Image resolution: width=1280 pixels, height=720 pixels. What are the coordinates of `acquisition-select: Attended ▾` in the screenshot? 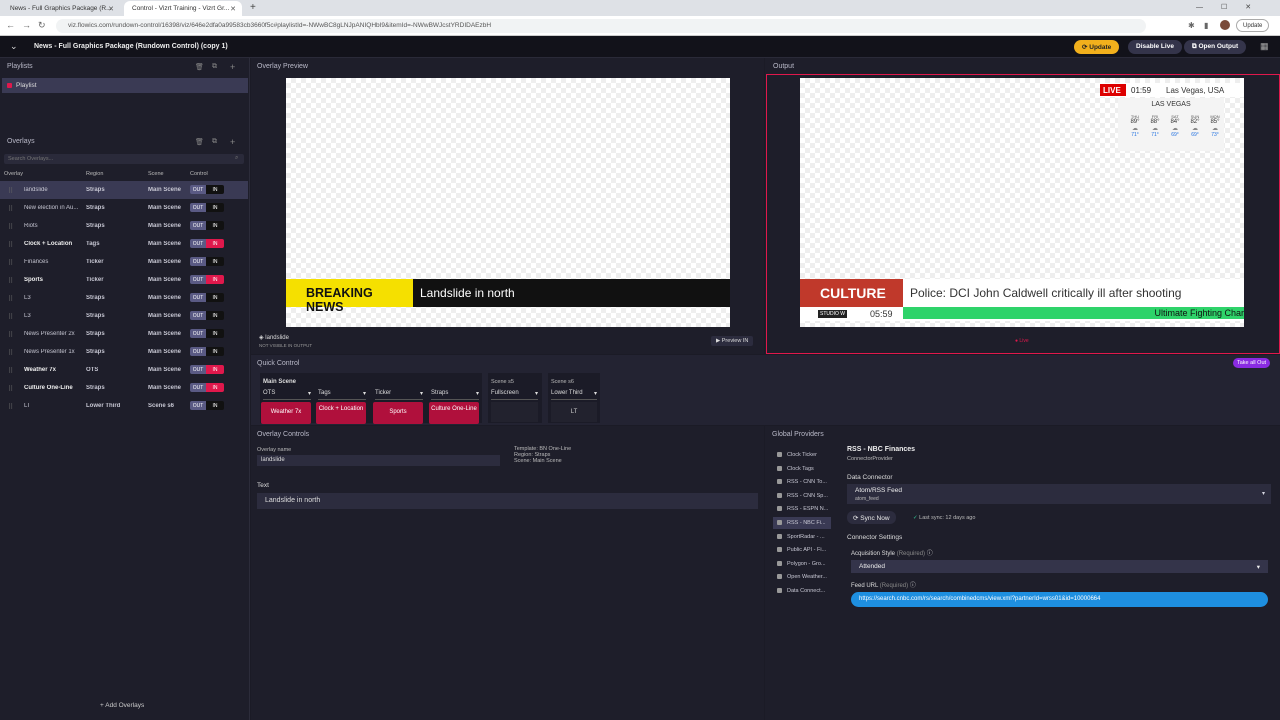 It's located at (1059, 566).